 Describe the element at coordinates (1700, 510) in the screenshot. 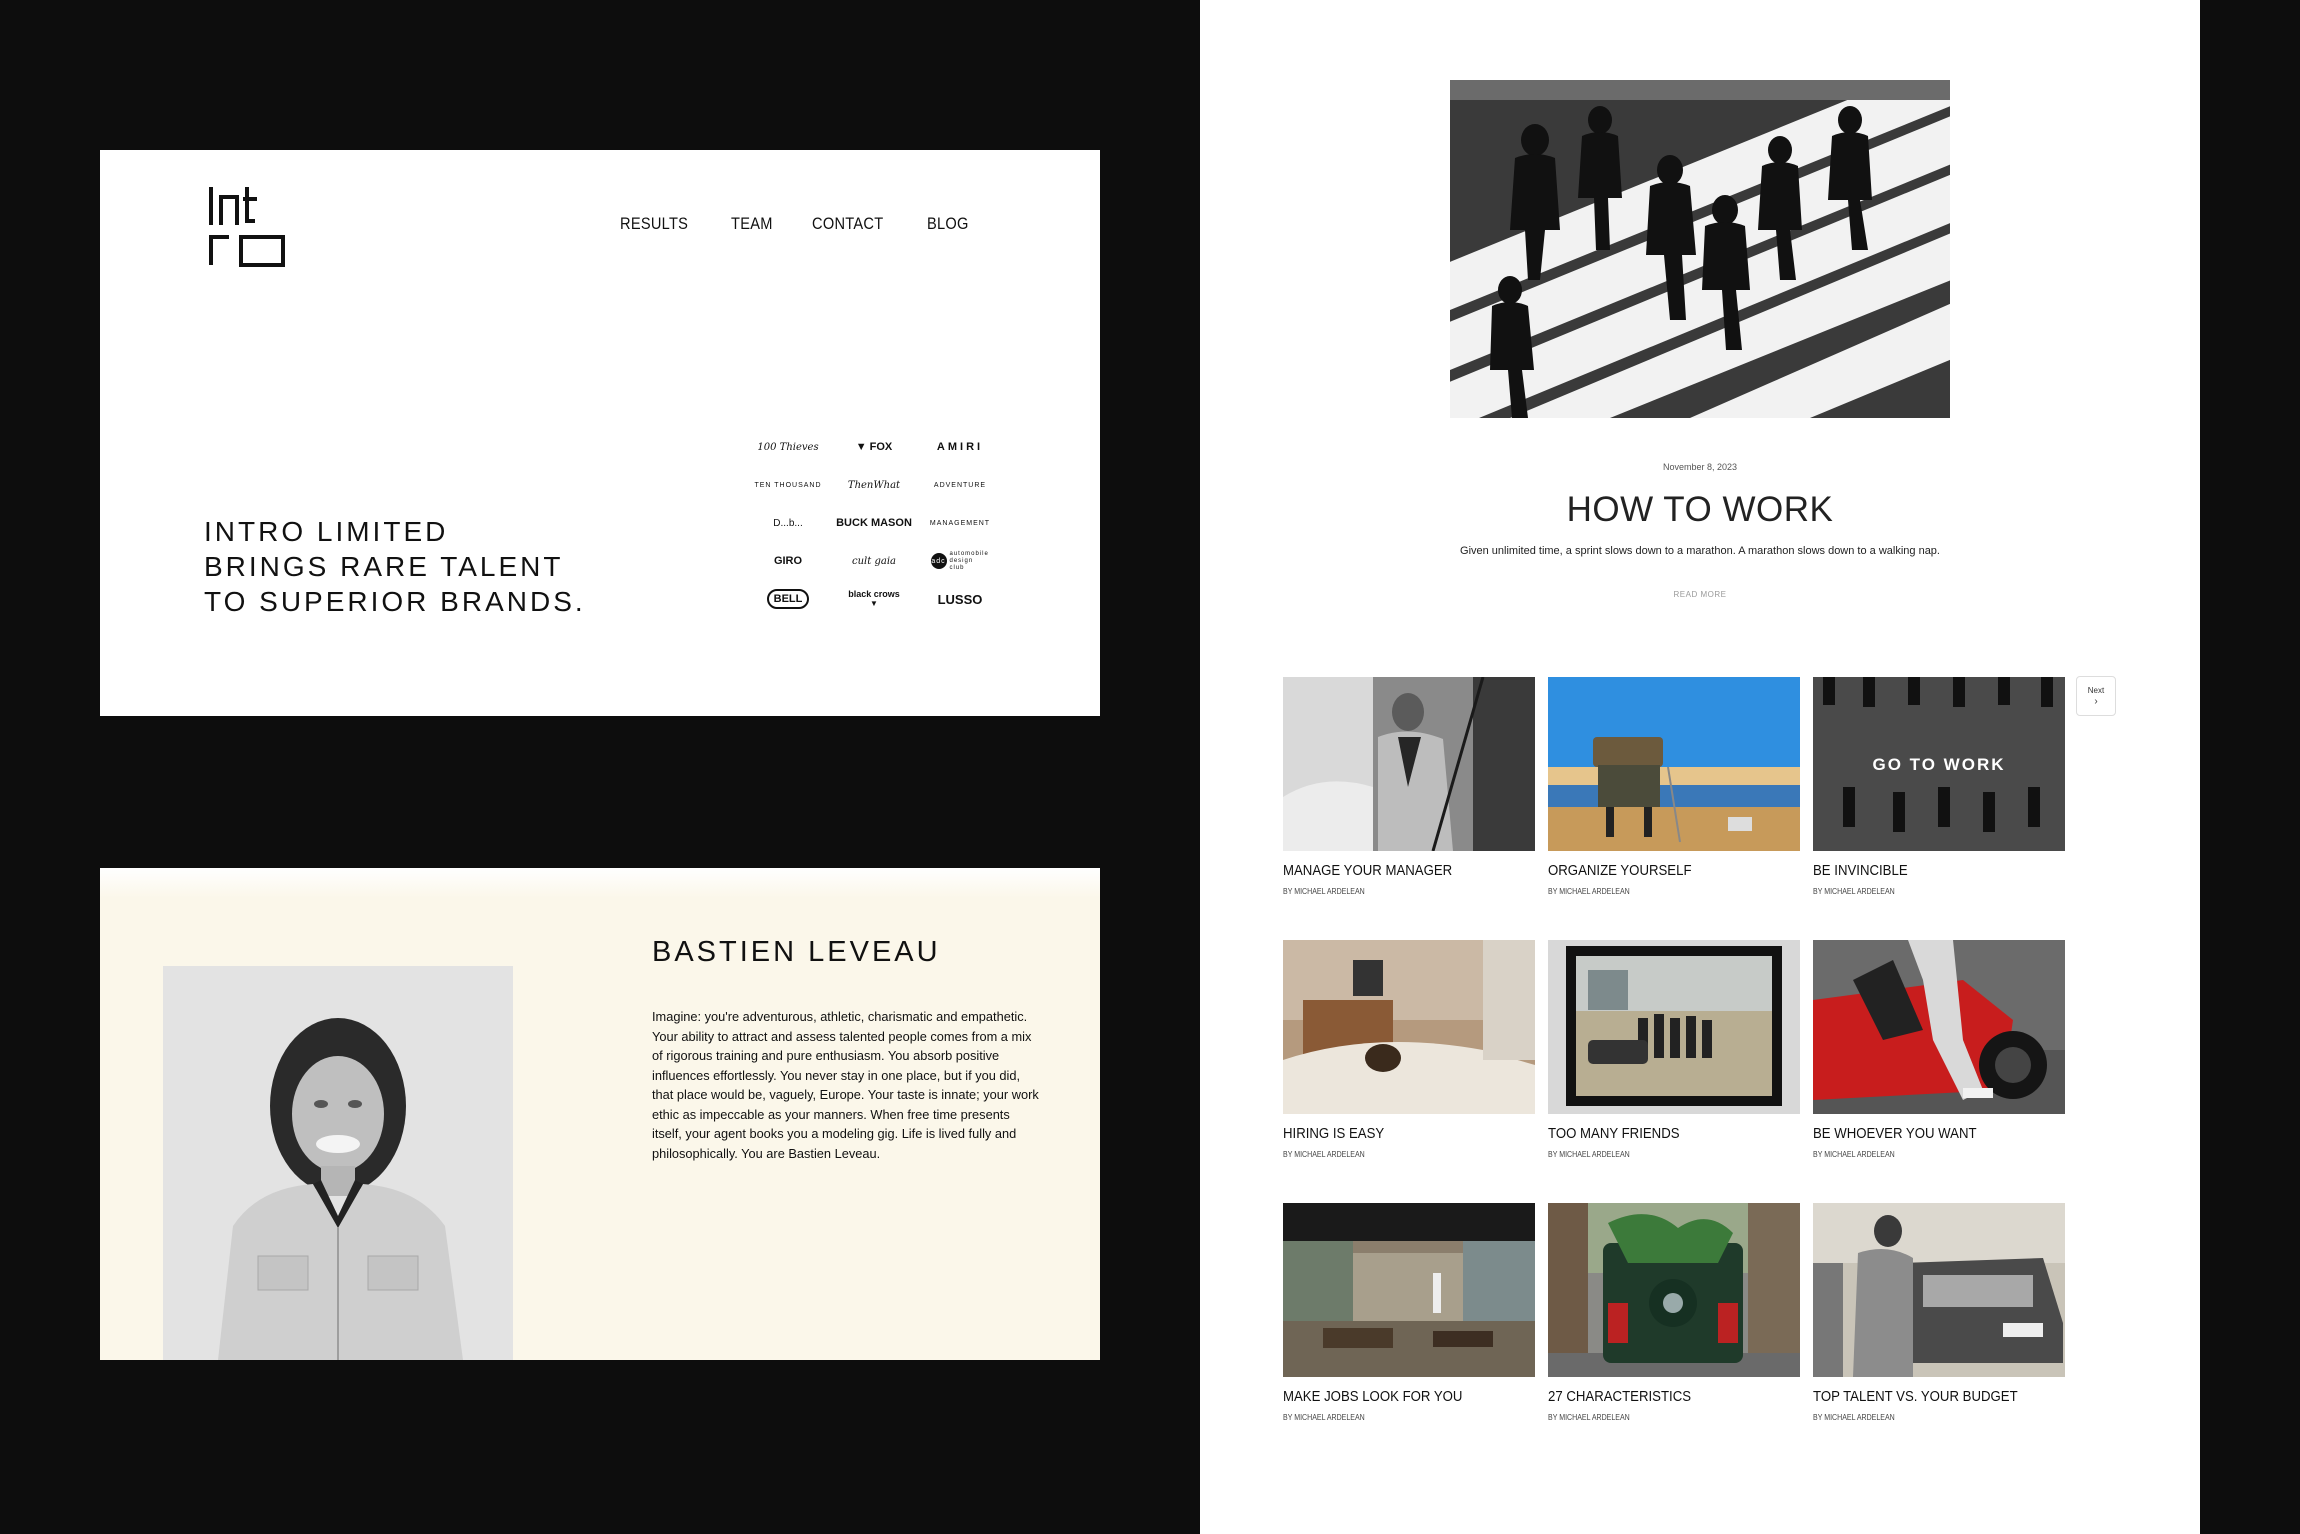

I see `featured-post-title: HOW TO WORK` at that location.